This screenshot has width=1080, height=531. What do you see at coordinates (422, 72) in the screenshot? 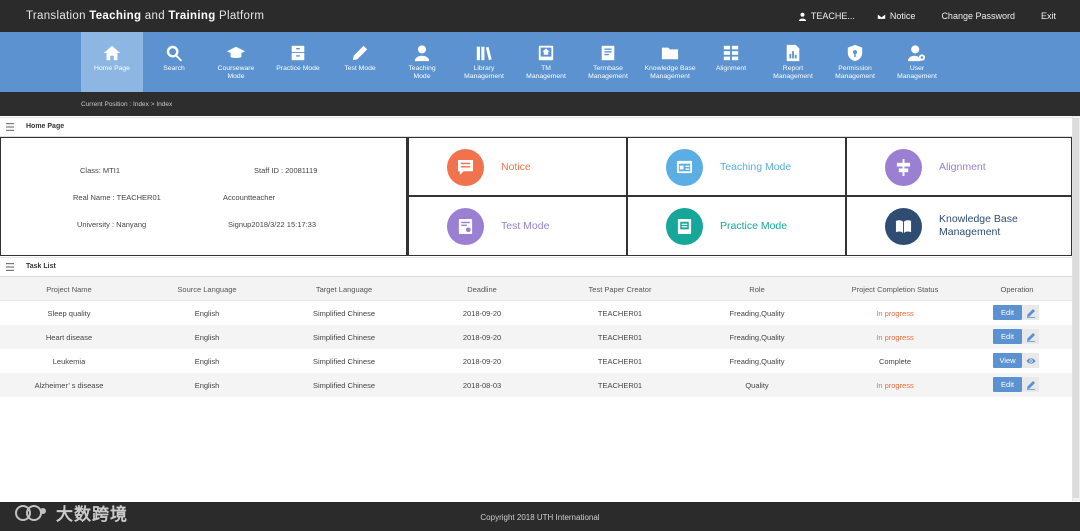
I see `nav-label: Teaching Mode` at bounding box center [422, 72].